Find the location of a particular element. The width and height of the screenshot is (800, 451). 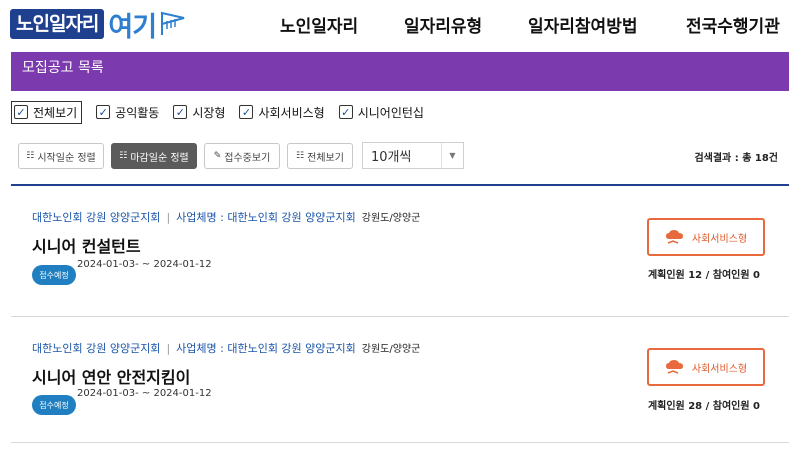

nav-how-to-join: 일자리참여방법 is located at coordinates (582, 24).